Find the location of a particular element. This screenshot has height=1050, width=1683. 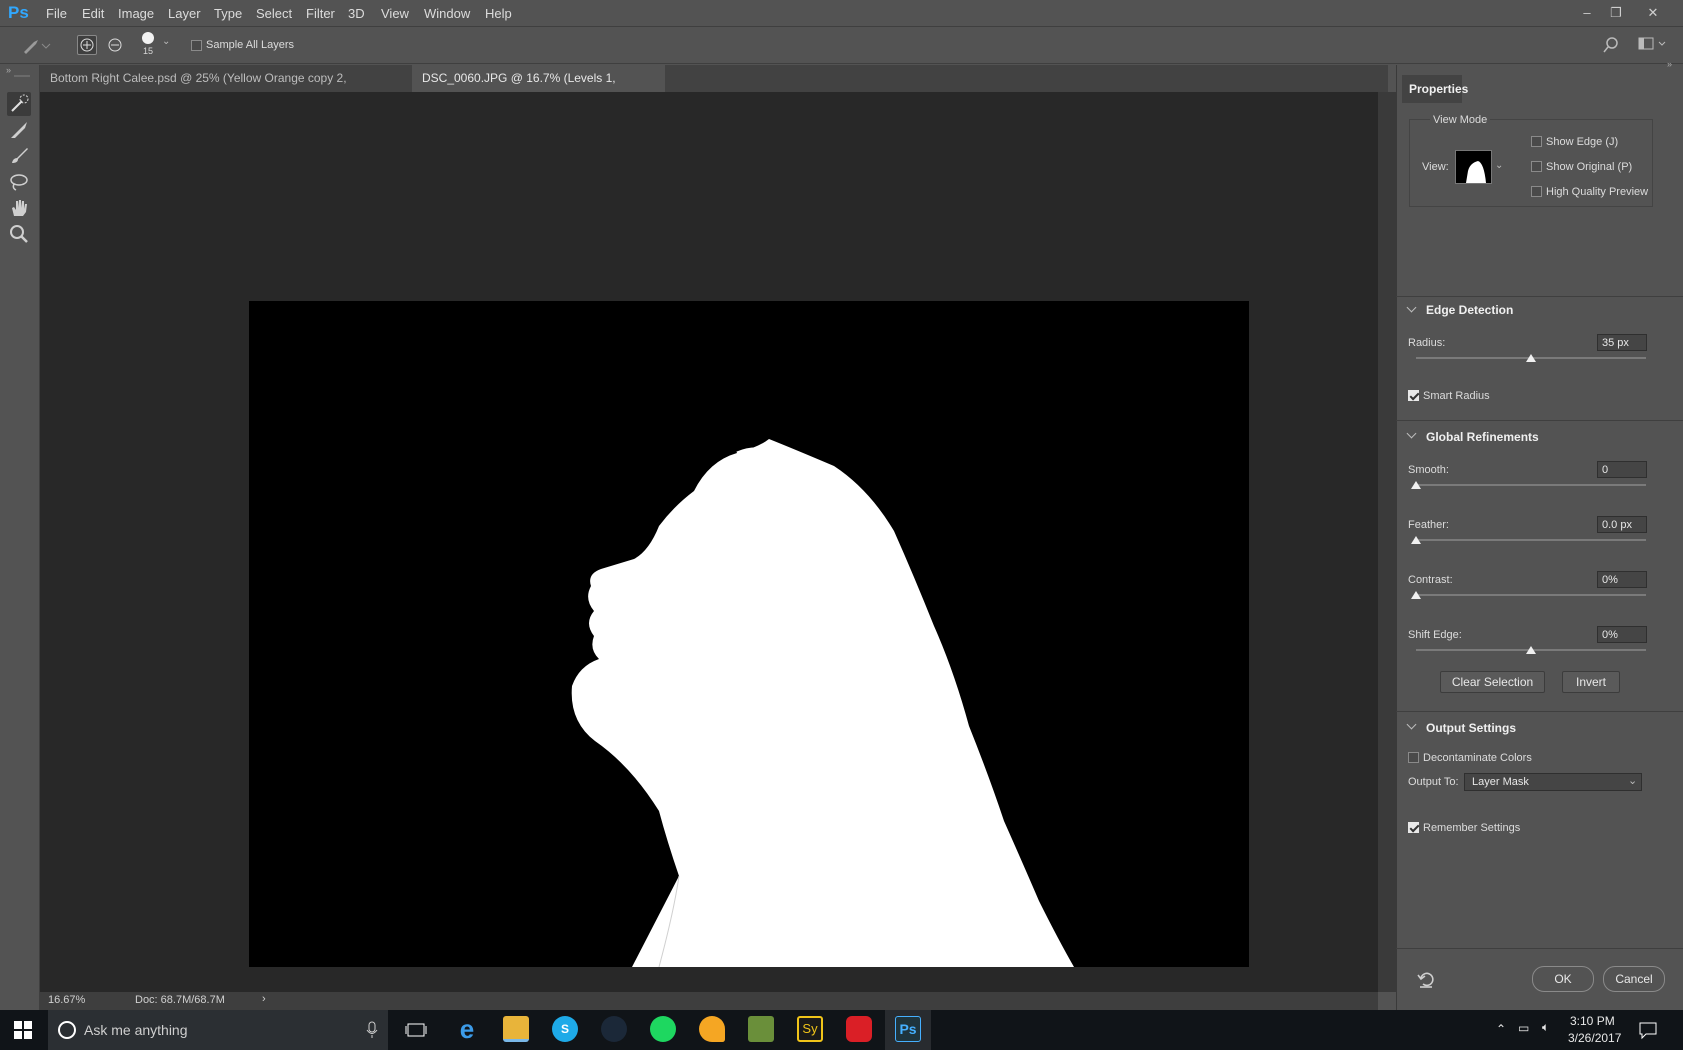

edge-detection-title: Edge Detection is located at coordinates (1469, 310).